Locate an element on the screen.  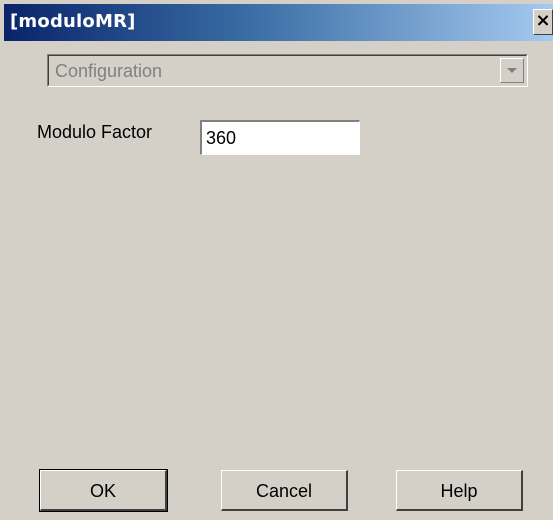
close-button: × is located at coordinates (543, 22).